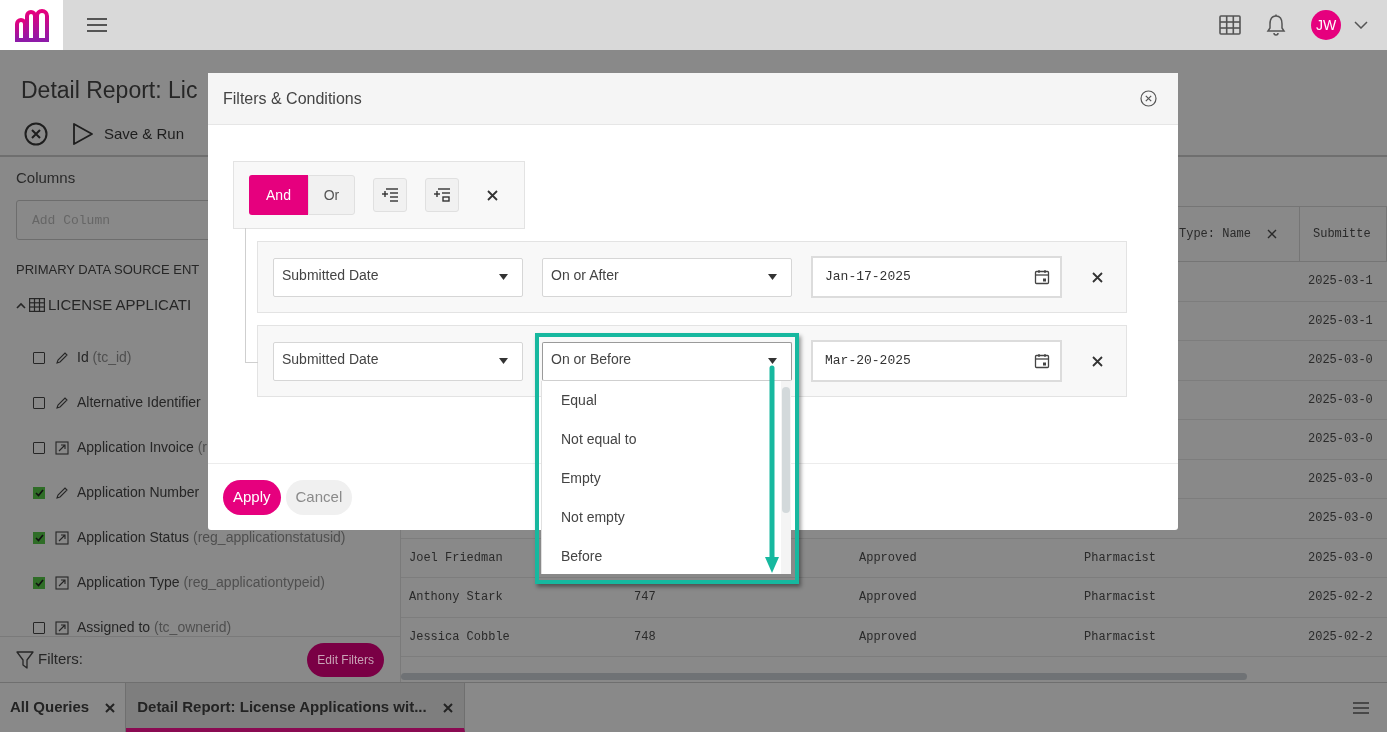 The image size is (1387, 732). Describe the element at coordinates (1042, 361) in the screenshot. I see `calendar-icon` at that location.